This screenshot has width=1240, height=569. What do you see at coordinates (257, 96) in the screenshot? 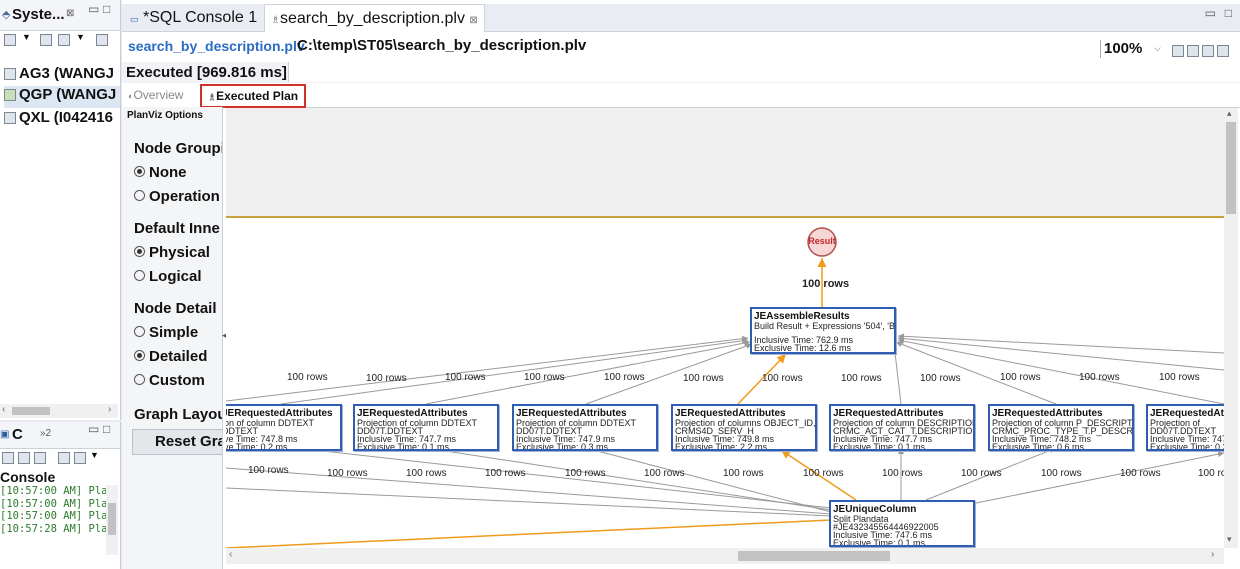
I see `tab-label: Executed Plan` at bounding box center [257, 96].